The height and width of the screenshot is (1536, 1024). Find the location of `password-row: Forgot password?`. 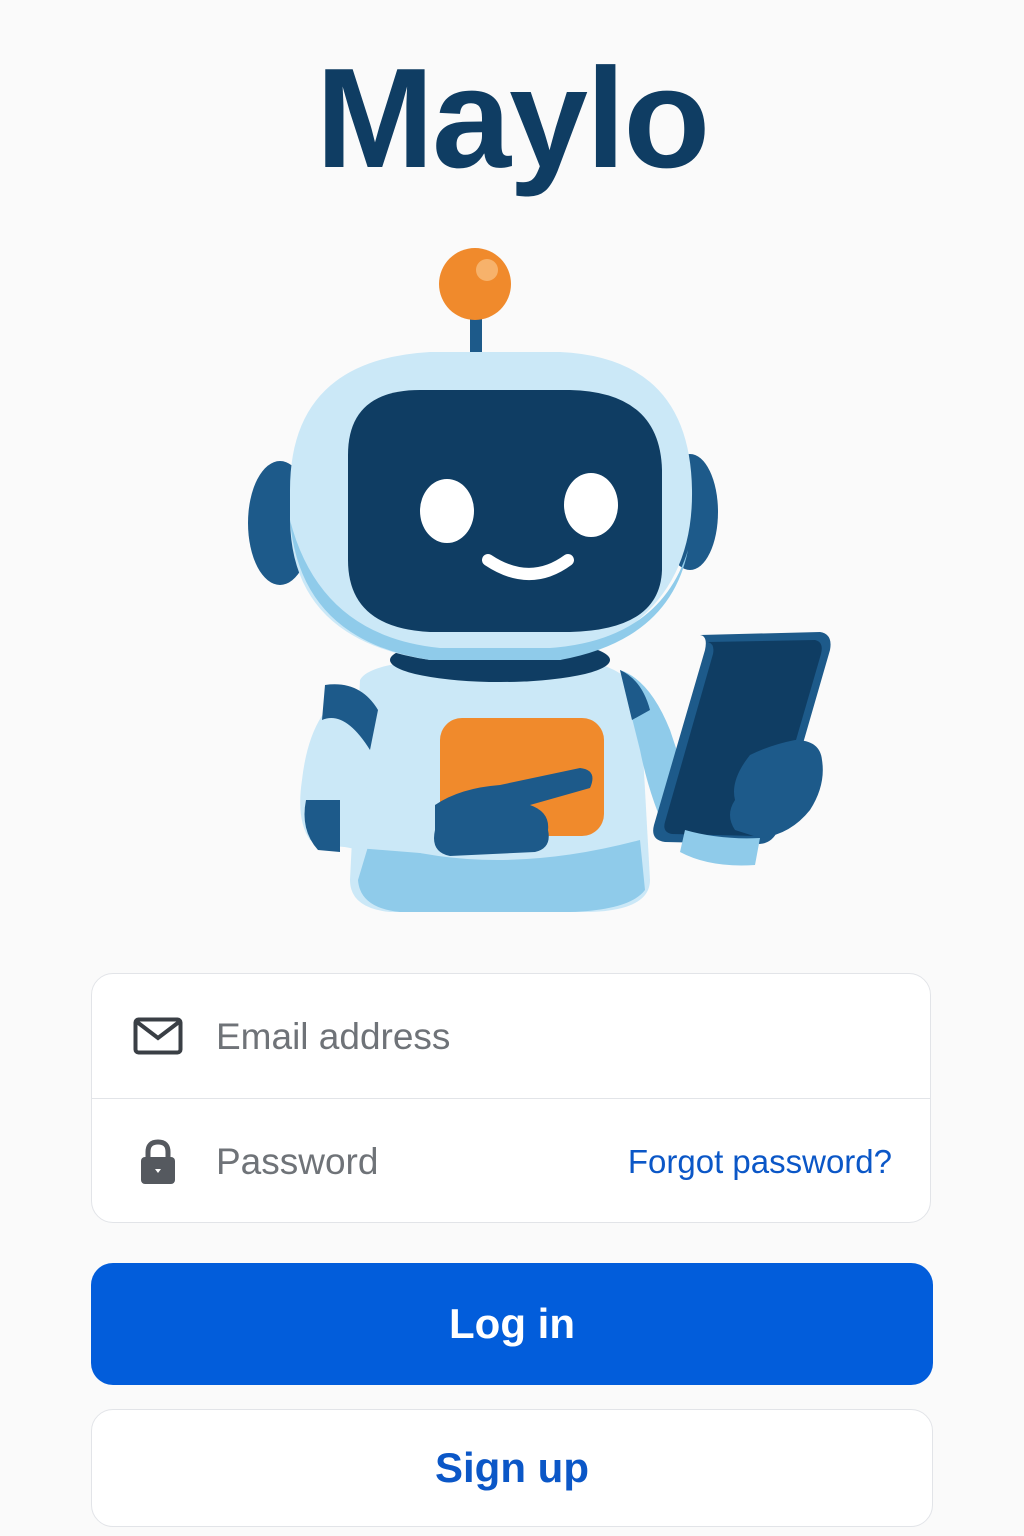

password-row: Forgot password? is located at coordinates (511, 1160).